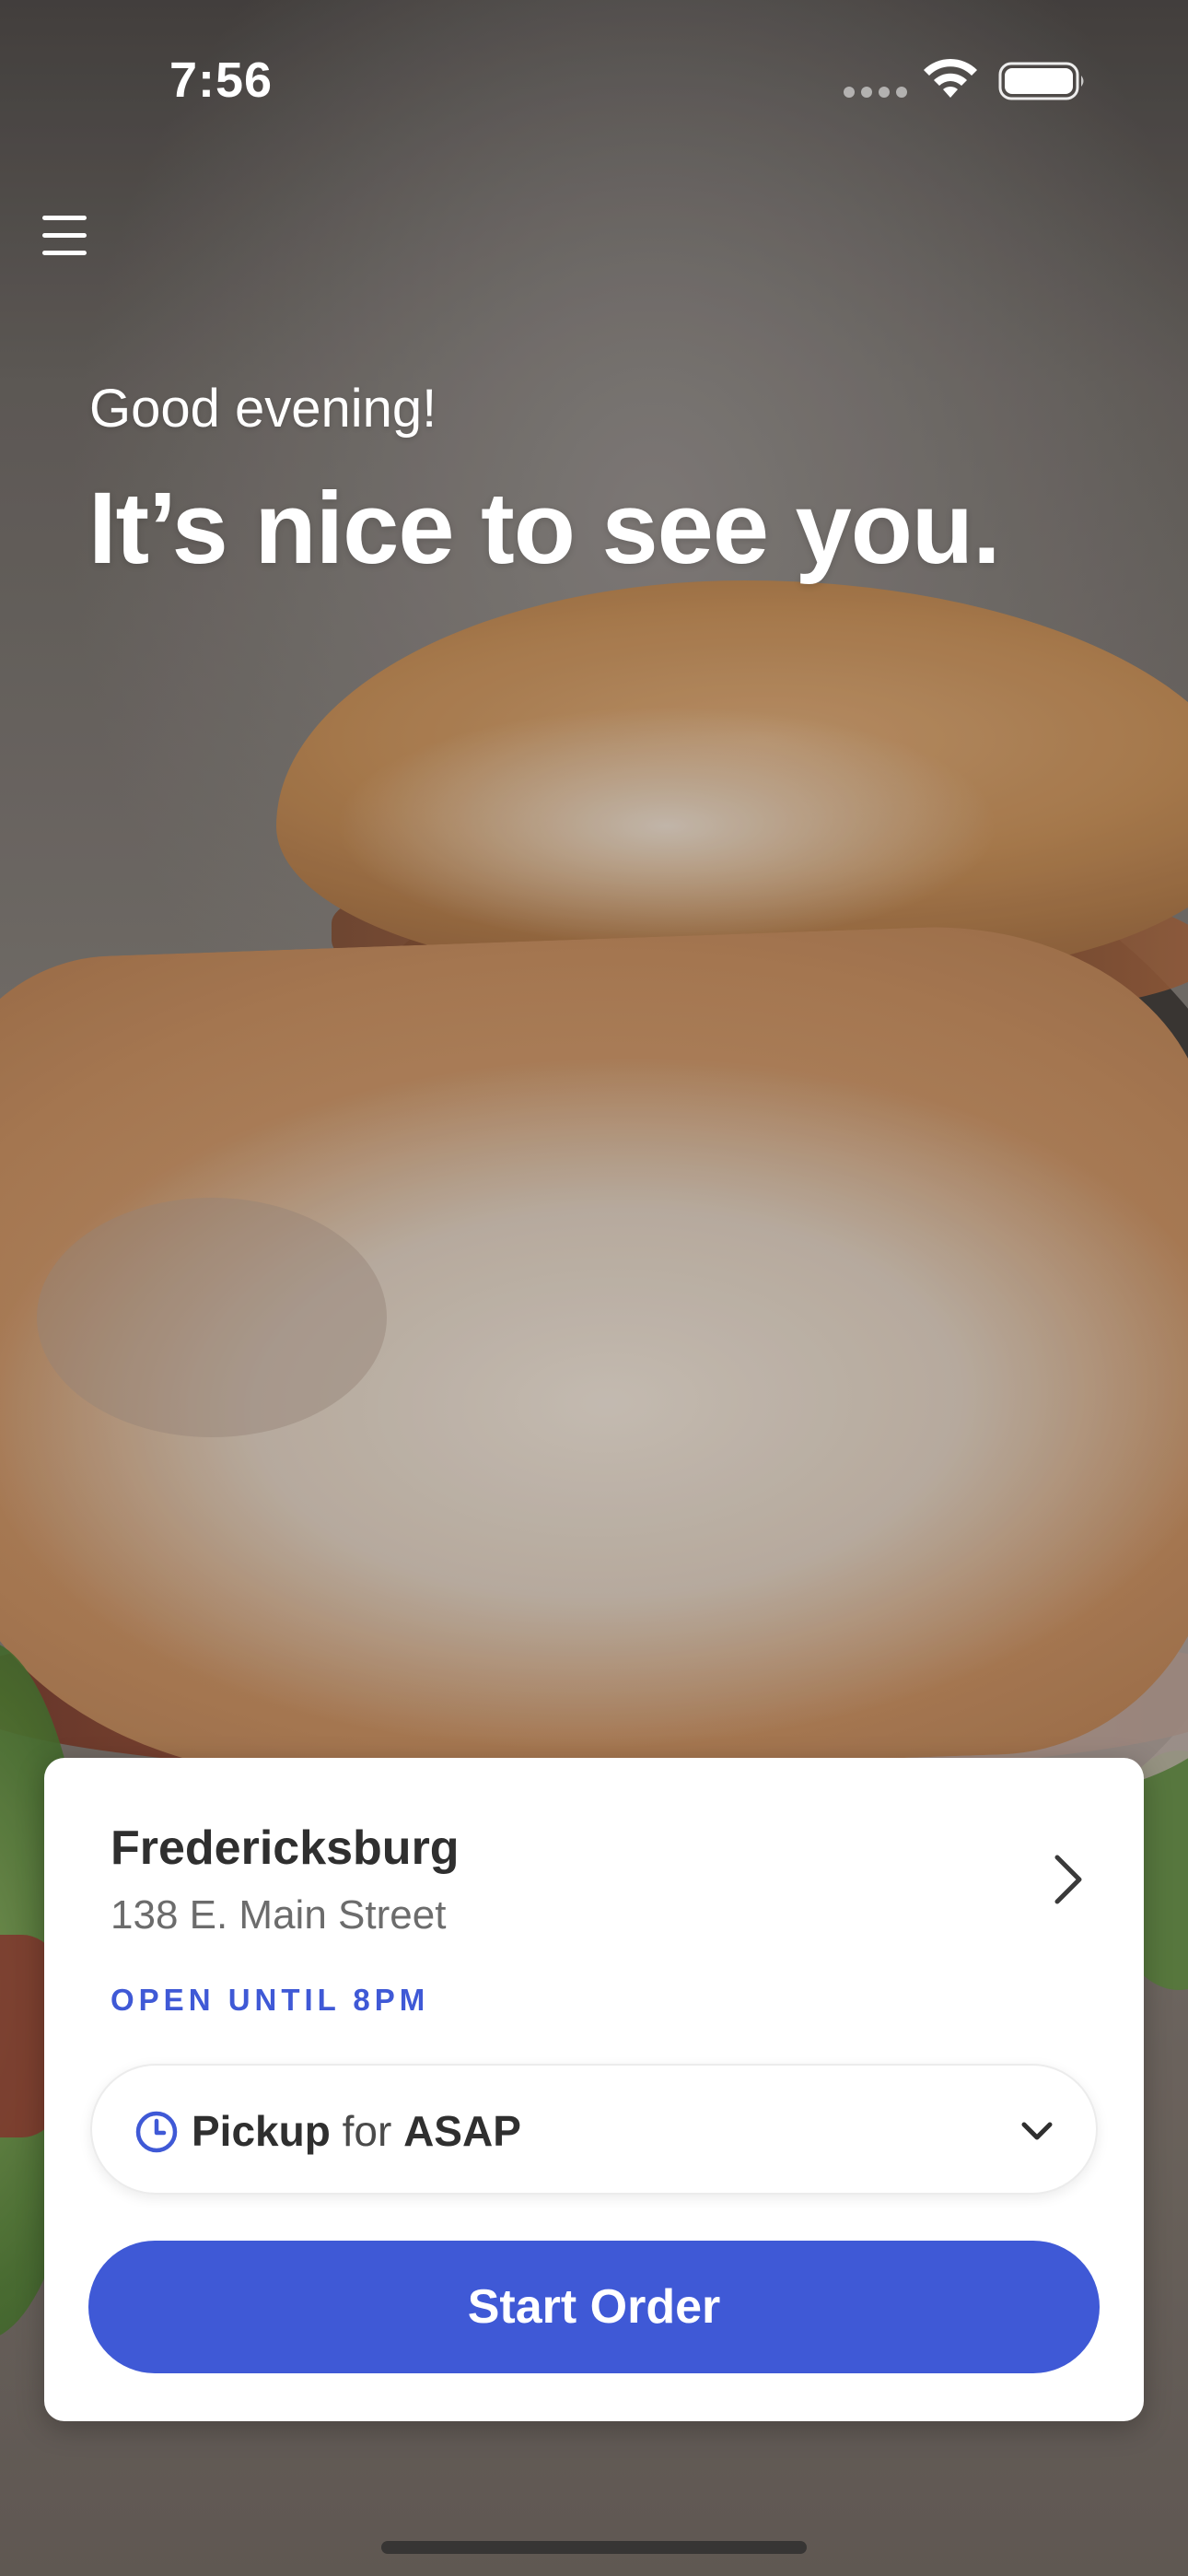  I want to click on order-mode-connector: for, so click(367, 2131).